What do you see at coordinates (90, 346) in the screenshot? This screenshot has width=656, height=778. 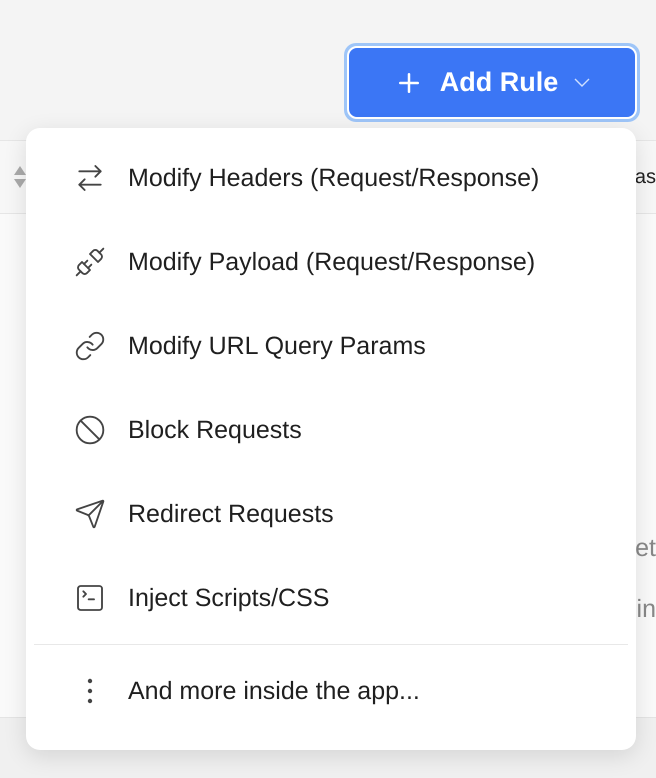 I see `link-icon` at bounding box center [90, 346].